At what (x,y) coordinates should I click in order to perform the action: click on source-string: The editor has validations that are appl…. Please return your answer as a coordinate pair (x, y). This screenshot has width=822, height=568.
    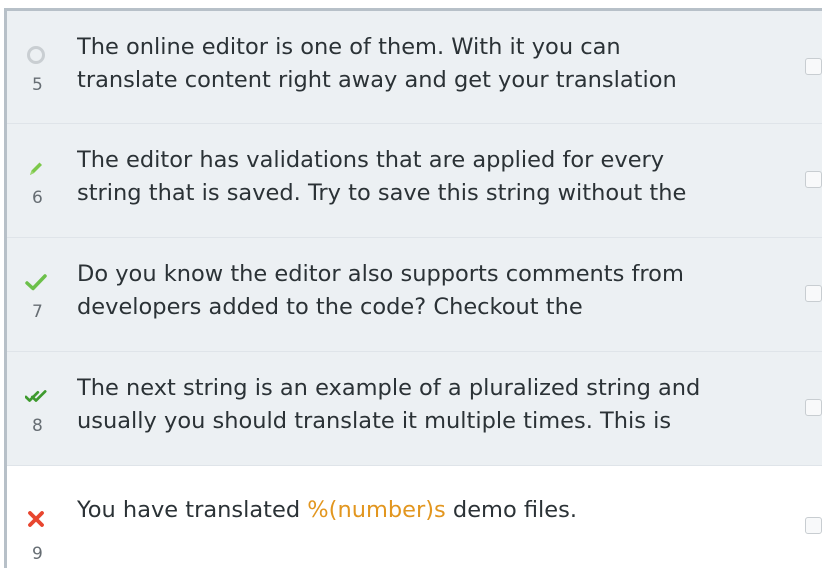
    Looking at the image, I should click on (422, 177).